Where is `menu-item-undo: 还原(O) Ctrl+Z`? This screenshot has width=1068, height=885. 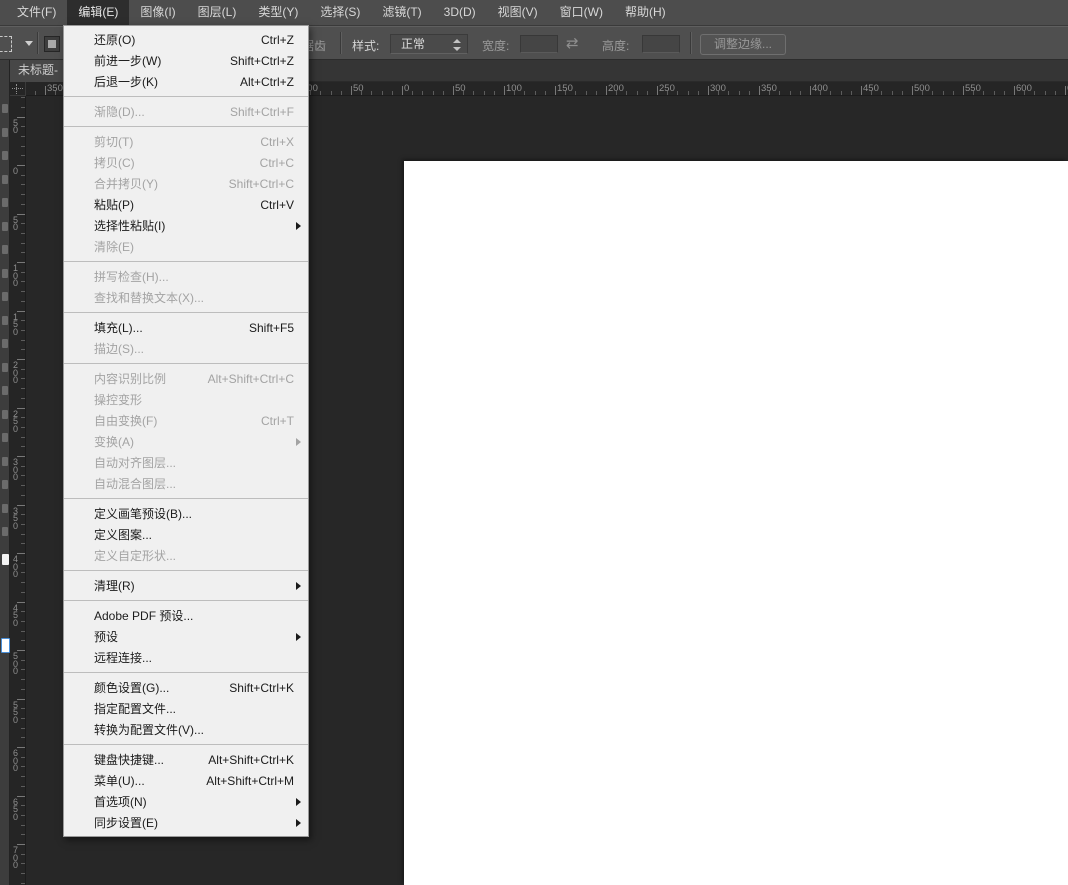
menu-item-undo: 还原(O) Ctrl+Z is located at coordinates (186, 39).